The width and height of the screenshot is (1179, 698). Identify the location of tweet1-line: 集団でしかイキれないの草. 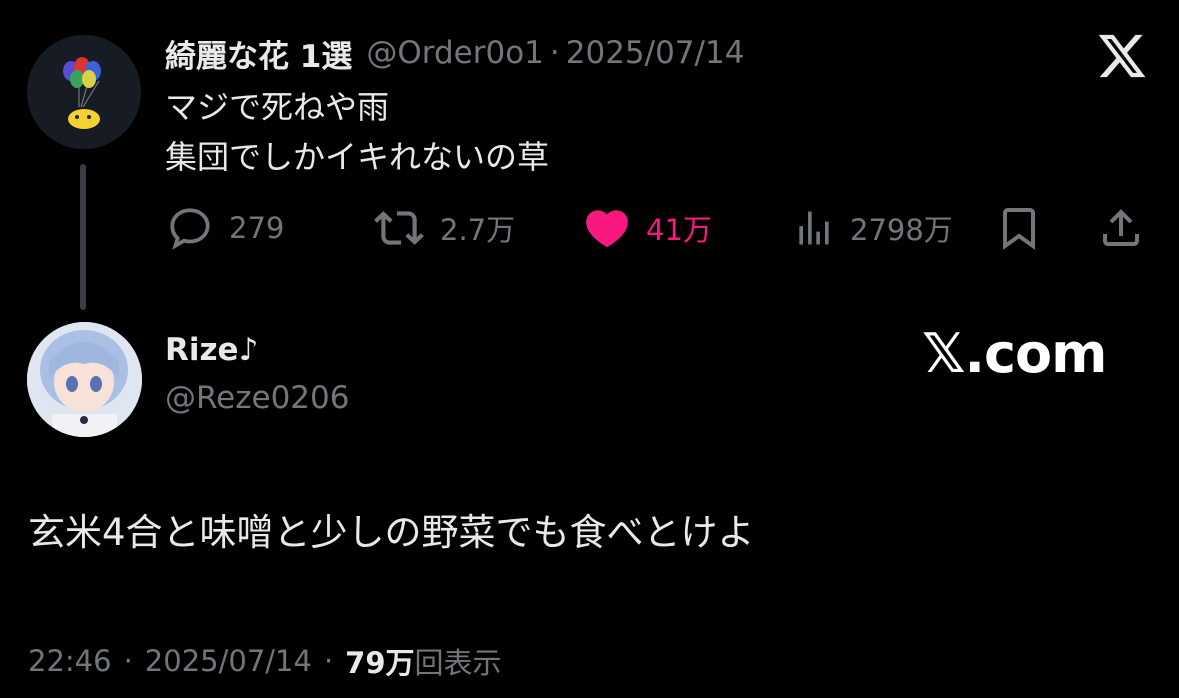
(357, 157).